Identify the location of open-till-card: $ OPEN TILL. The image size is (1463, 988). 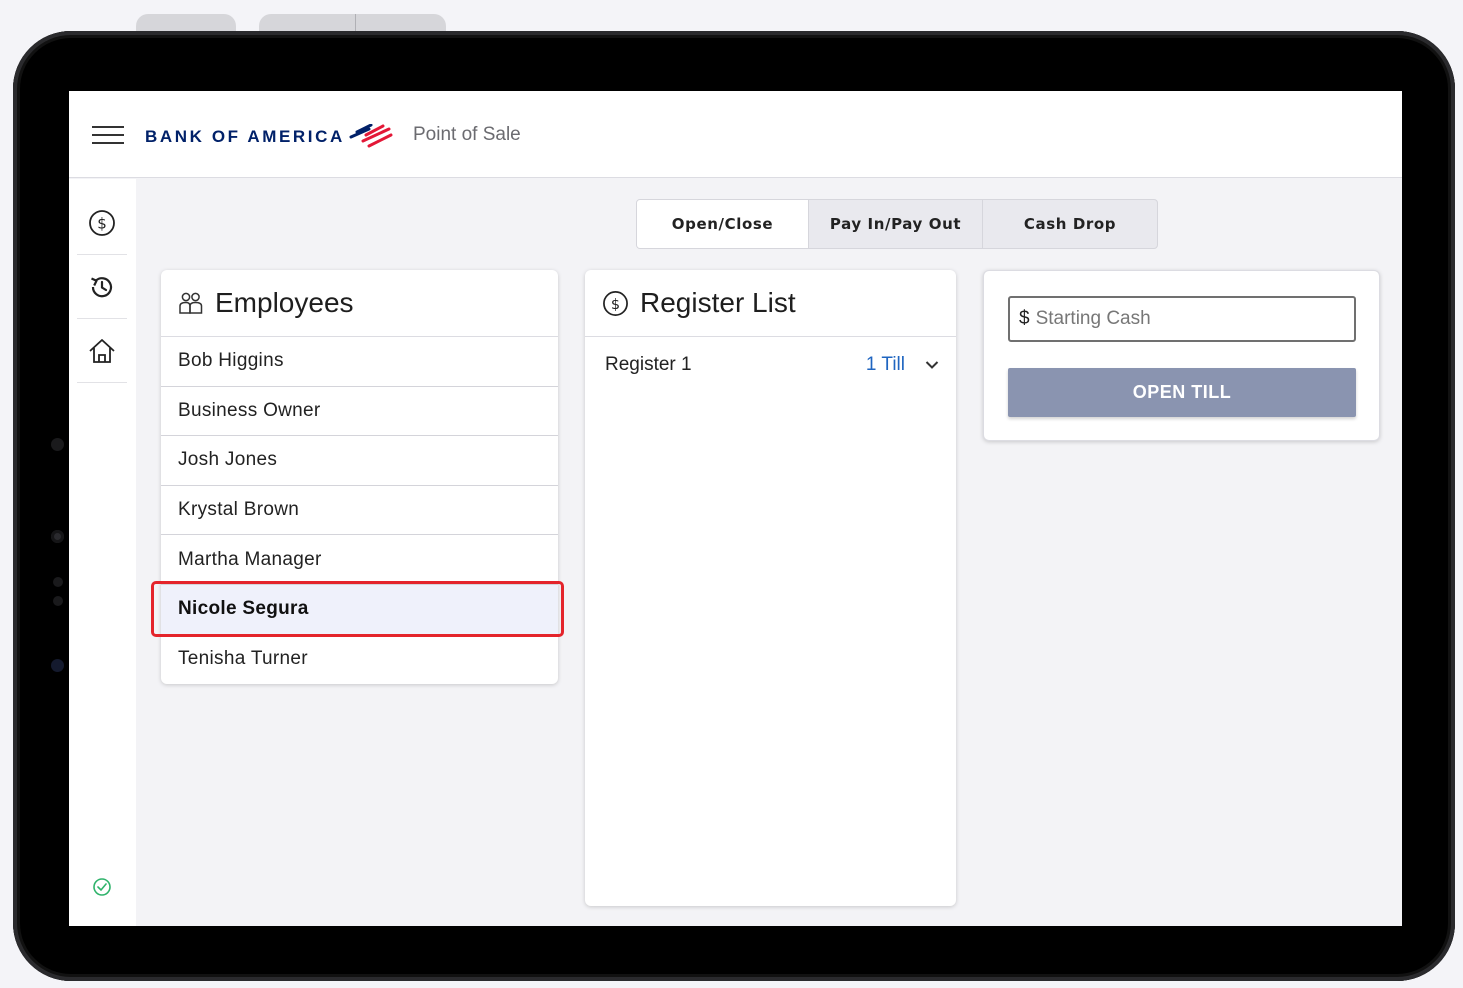
(1181, 355).